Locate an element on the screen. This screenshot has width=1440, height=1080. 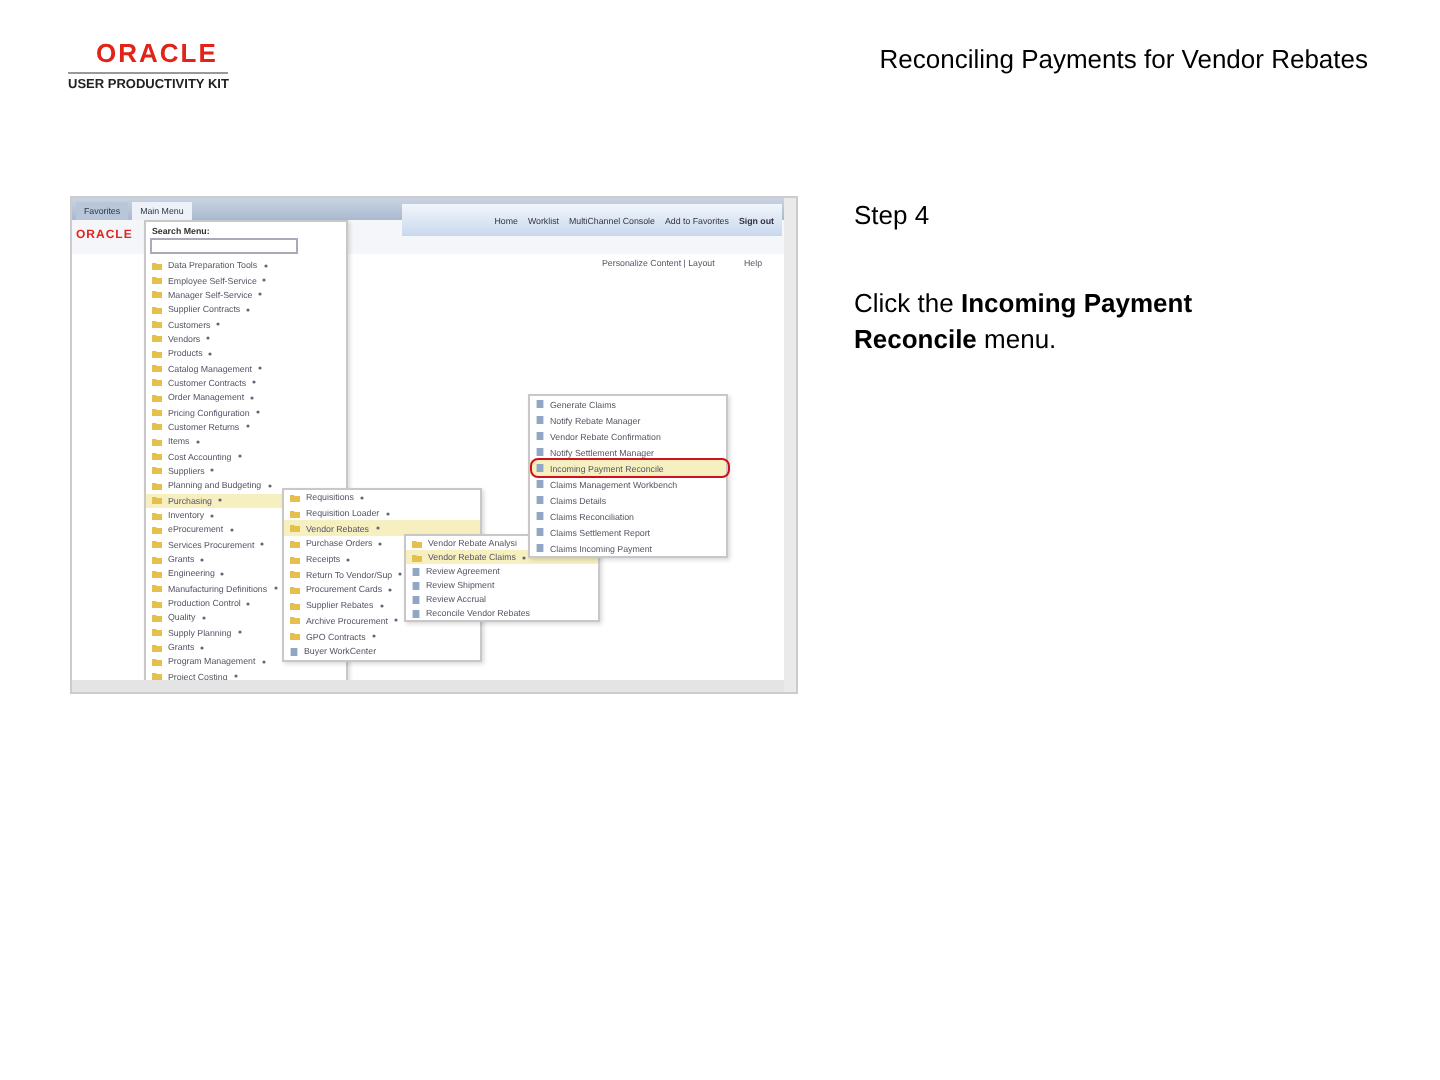
instruction-text: Click the Incoming Payment Reconcile menu. is located at coordinates (1024, 322).